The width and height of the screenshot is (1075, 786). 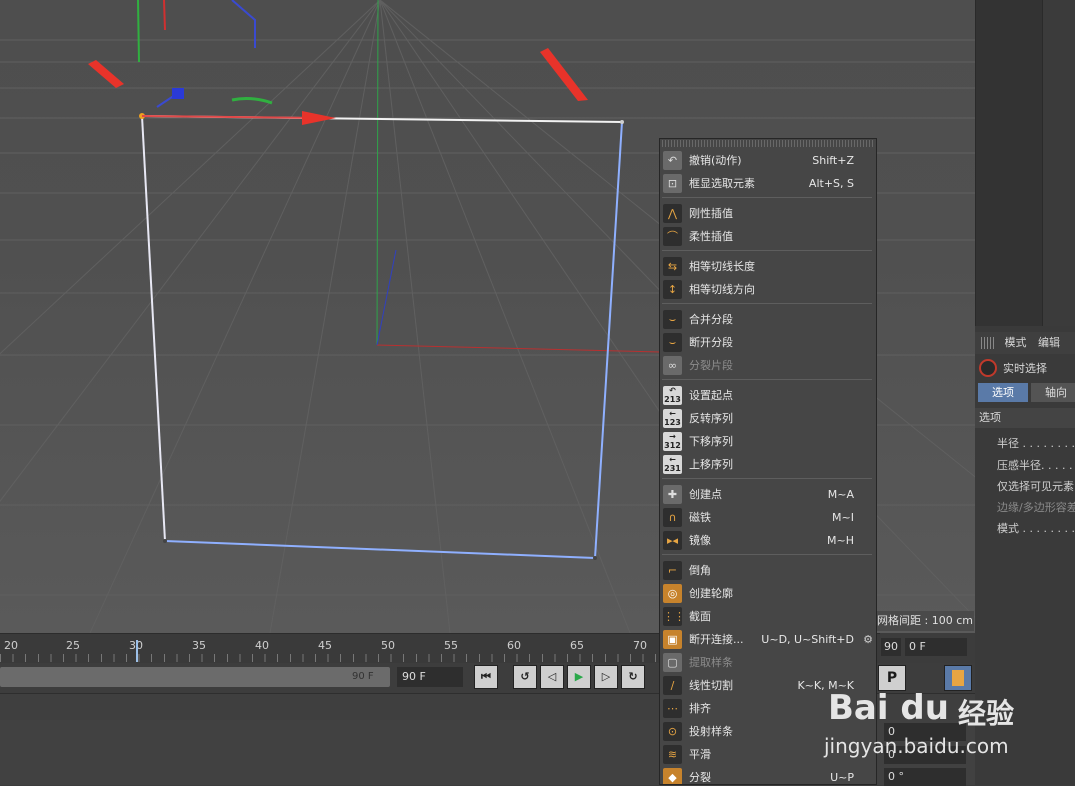 What do you see at coordinates (711, 342) in the screenshot?
I see `menu-item-label: 断开分段` at bounding box center [711, 342].